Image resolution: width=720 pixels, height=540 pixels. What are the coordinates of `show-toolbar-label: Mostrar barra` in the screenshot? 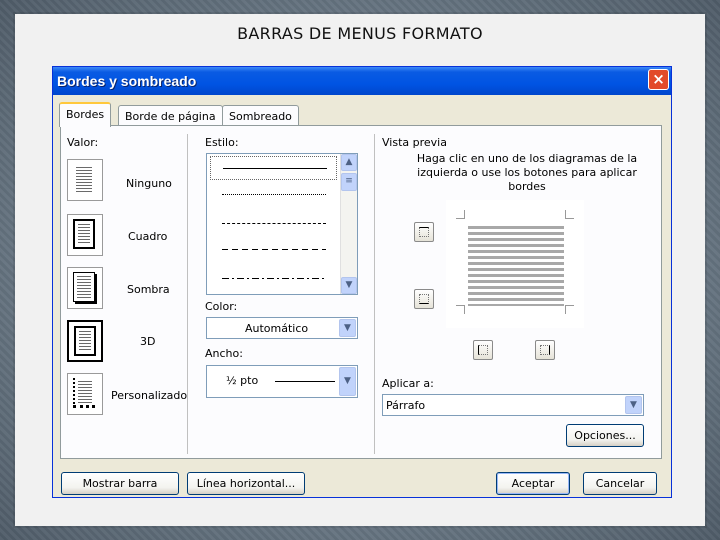 It's located at (120, 483).